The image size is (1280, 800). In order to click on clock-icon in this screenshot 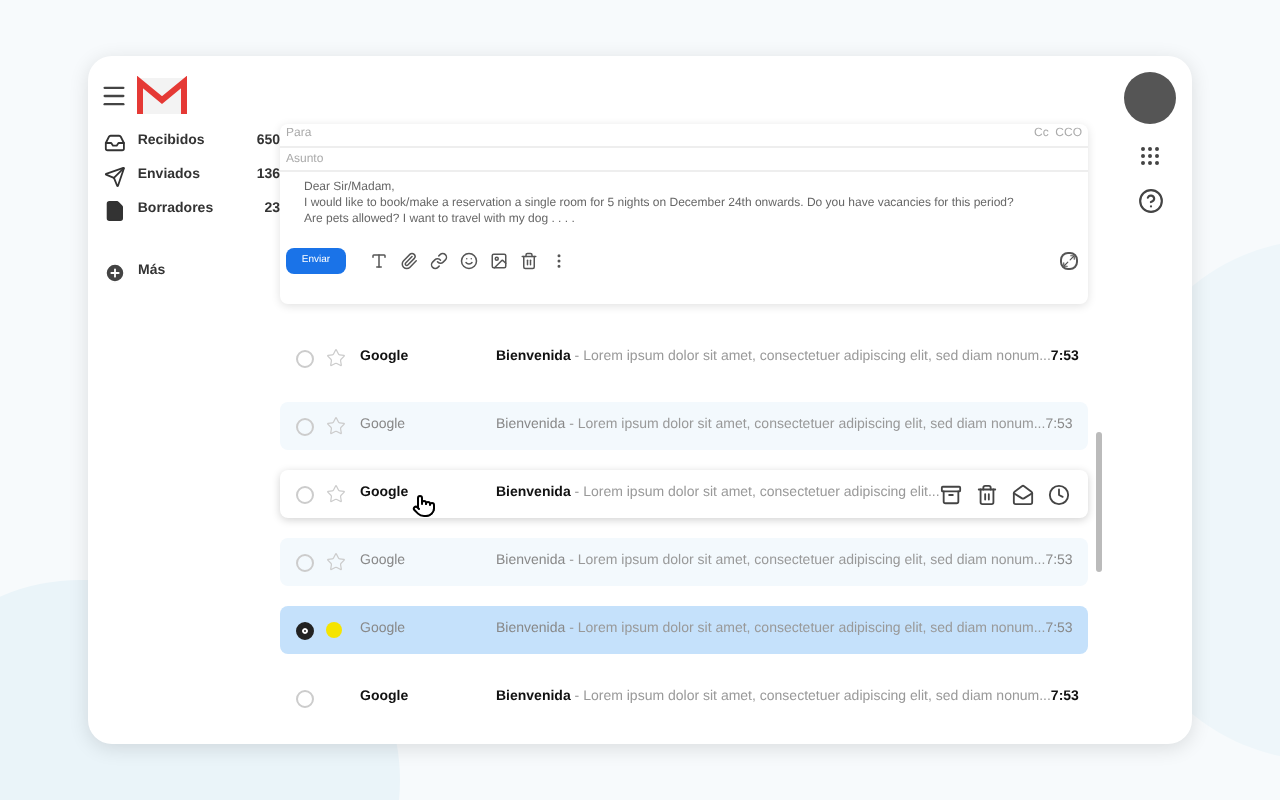, I will do `click(1058, 494)`.